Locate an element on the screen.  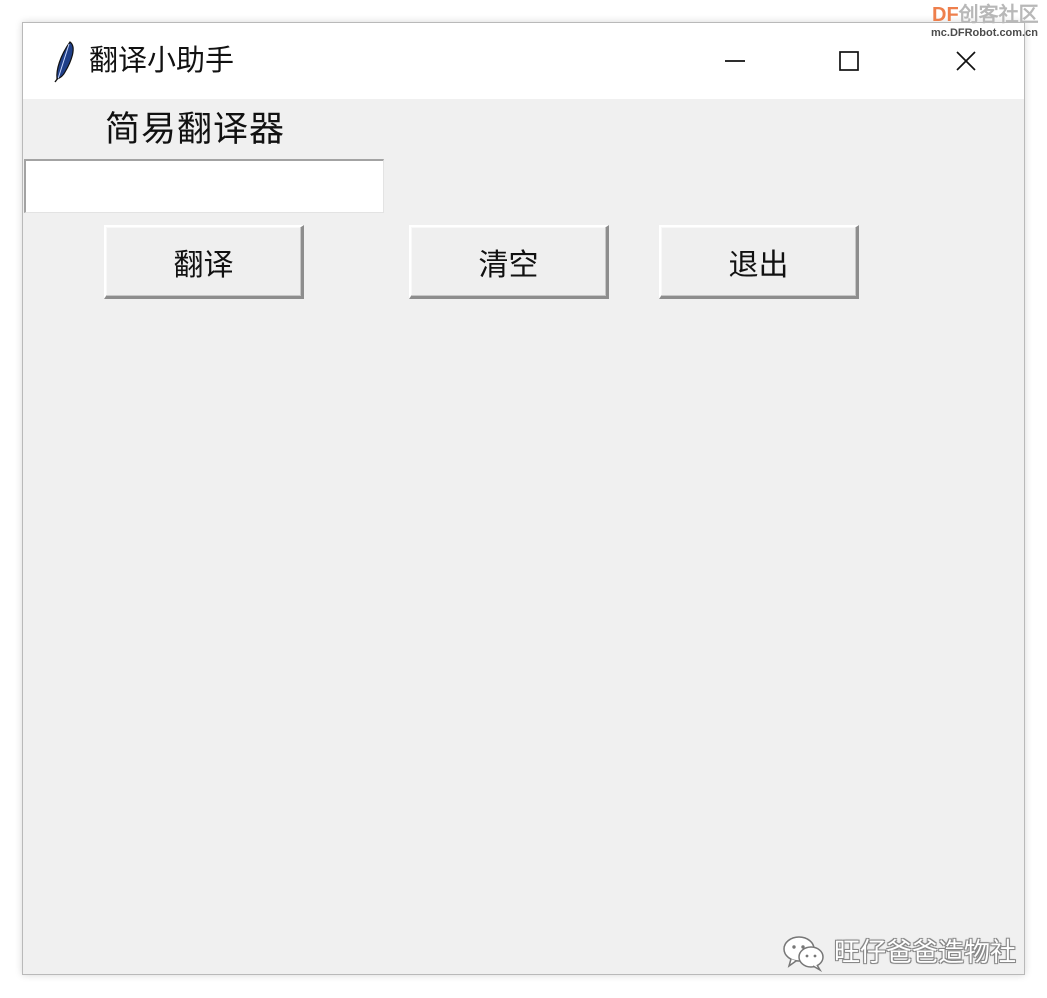
wechat-watermark: 旺仔爸爸造物社 is located at coordinates (899, 953).